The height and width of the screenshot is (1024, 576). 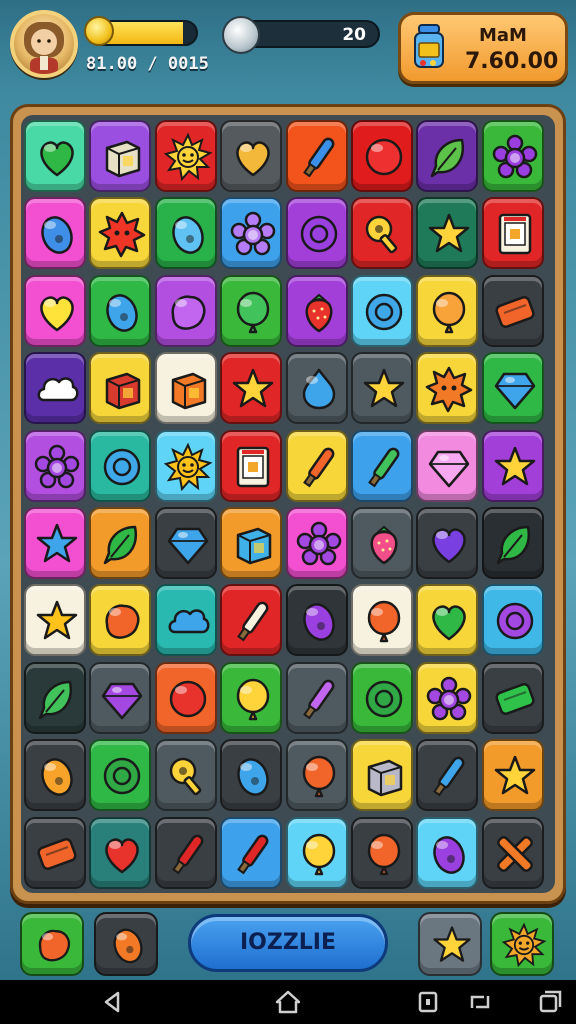 I want to click on candy-gem-icon, so click(x=188, y=546).